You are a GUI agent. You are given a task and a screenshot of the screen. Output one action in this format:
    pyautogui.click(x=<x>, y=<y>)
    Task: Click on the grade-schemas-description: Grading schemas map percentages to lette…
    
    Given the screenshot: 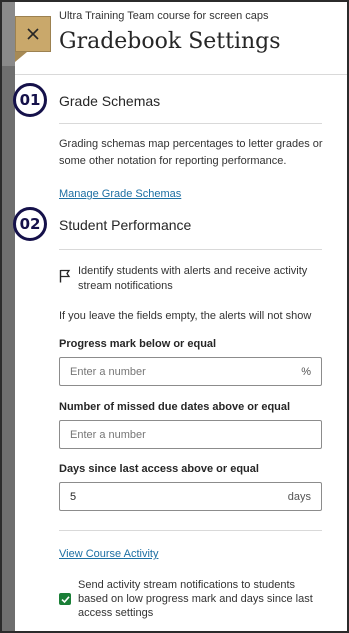 What is the action you would take?
    pyautogui.click(x=191, y=152)
    